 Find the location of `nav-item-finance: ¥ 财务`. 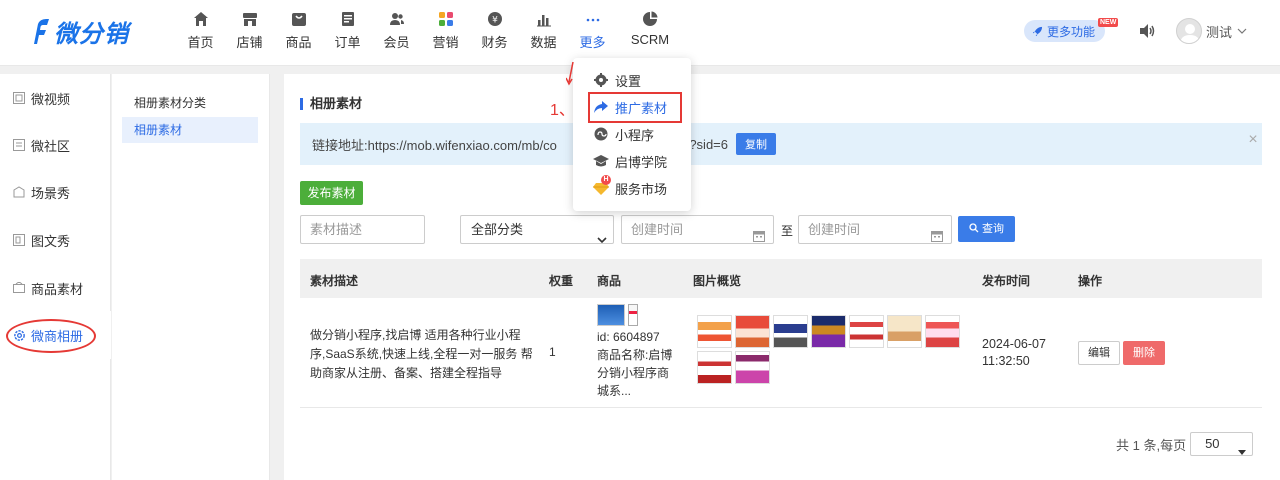

nav-item-finance: ¥ 财务 is located at coordinates (494, 31).